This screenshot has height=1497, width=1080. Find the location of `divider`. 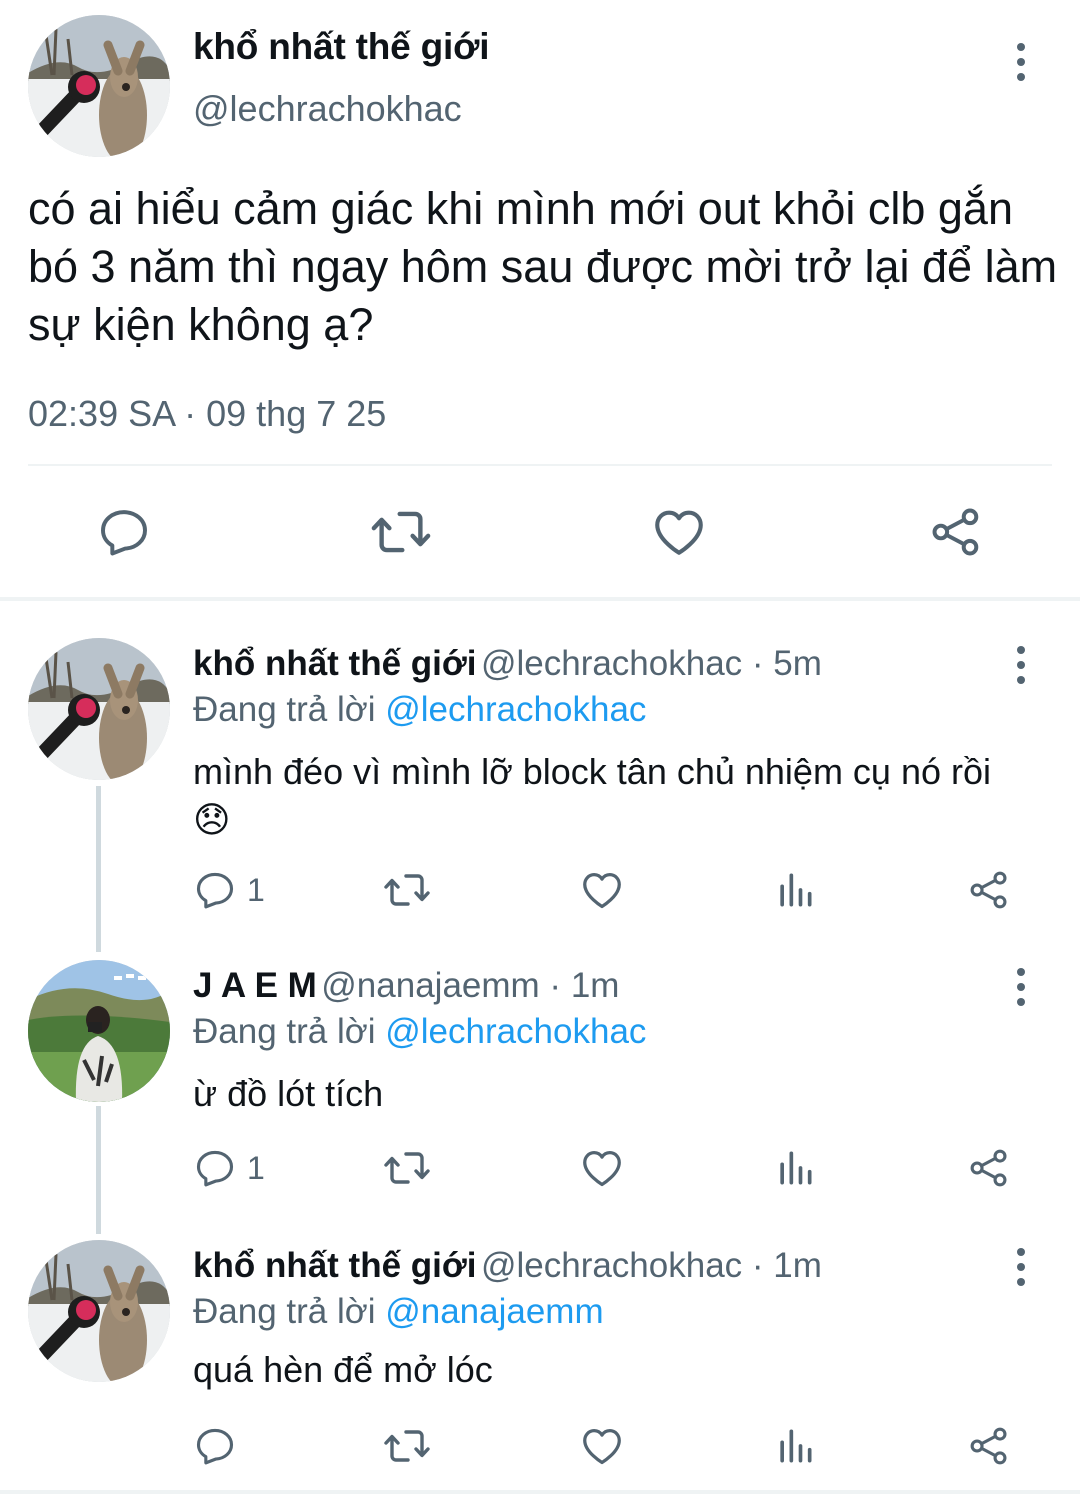

divider is located at coordinates (540, 465).